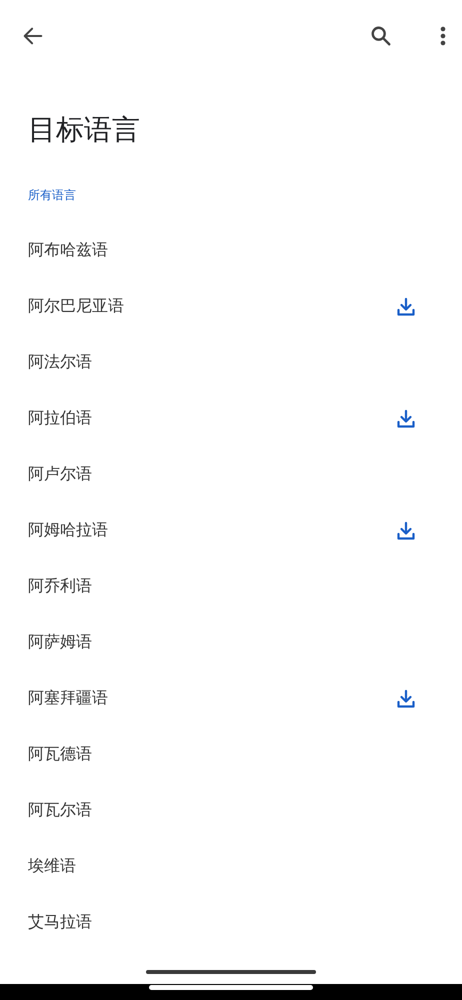 The width and height of the screenshot is (462, 1000). I want to click on search-icon, so click(381, 36).